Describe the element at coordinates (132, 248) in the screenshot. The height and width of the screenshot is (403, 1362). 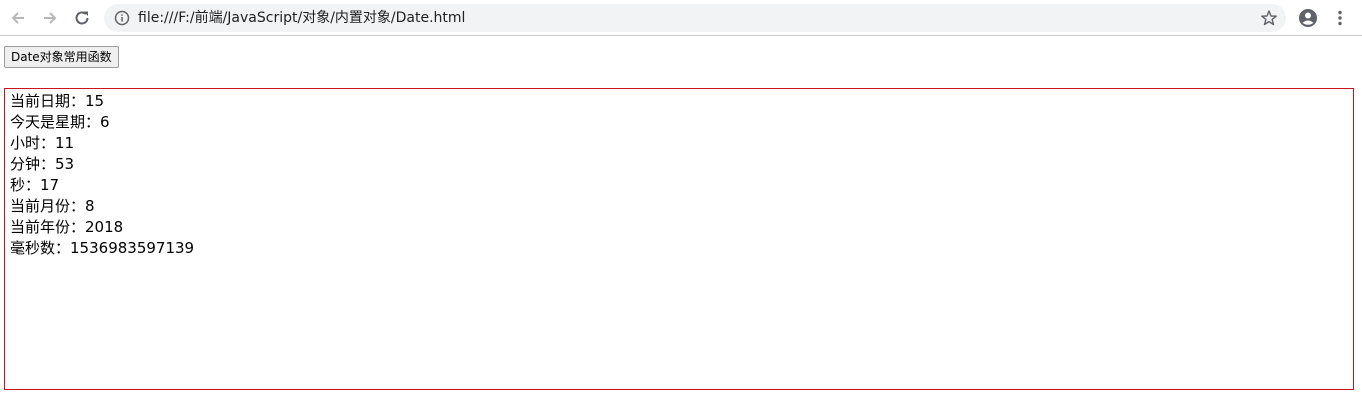
I see `output-value: 1536983597139` at that location.